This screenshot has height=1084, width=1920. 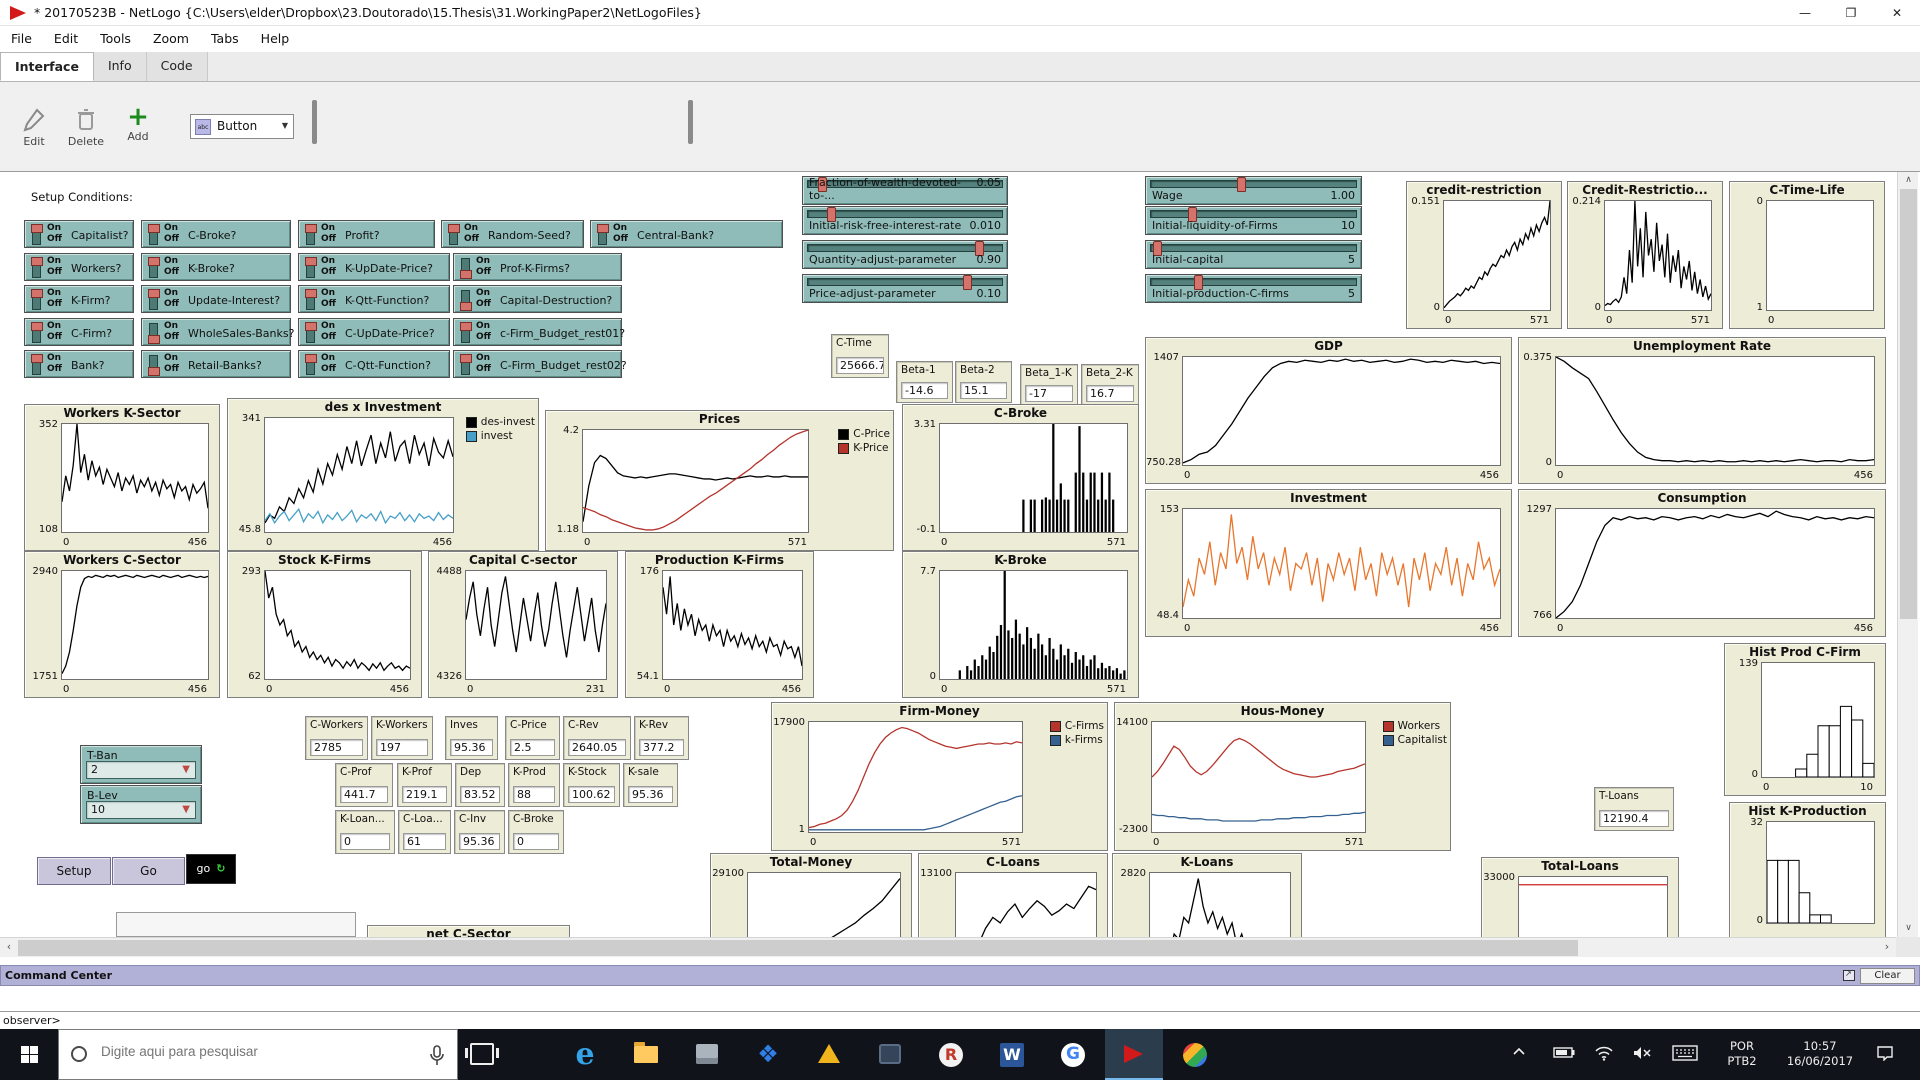 What do you see at coordinates (275, 38) in the screenshot?
I see `menu-help: Help` at bounding box center [275, 38].